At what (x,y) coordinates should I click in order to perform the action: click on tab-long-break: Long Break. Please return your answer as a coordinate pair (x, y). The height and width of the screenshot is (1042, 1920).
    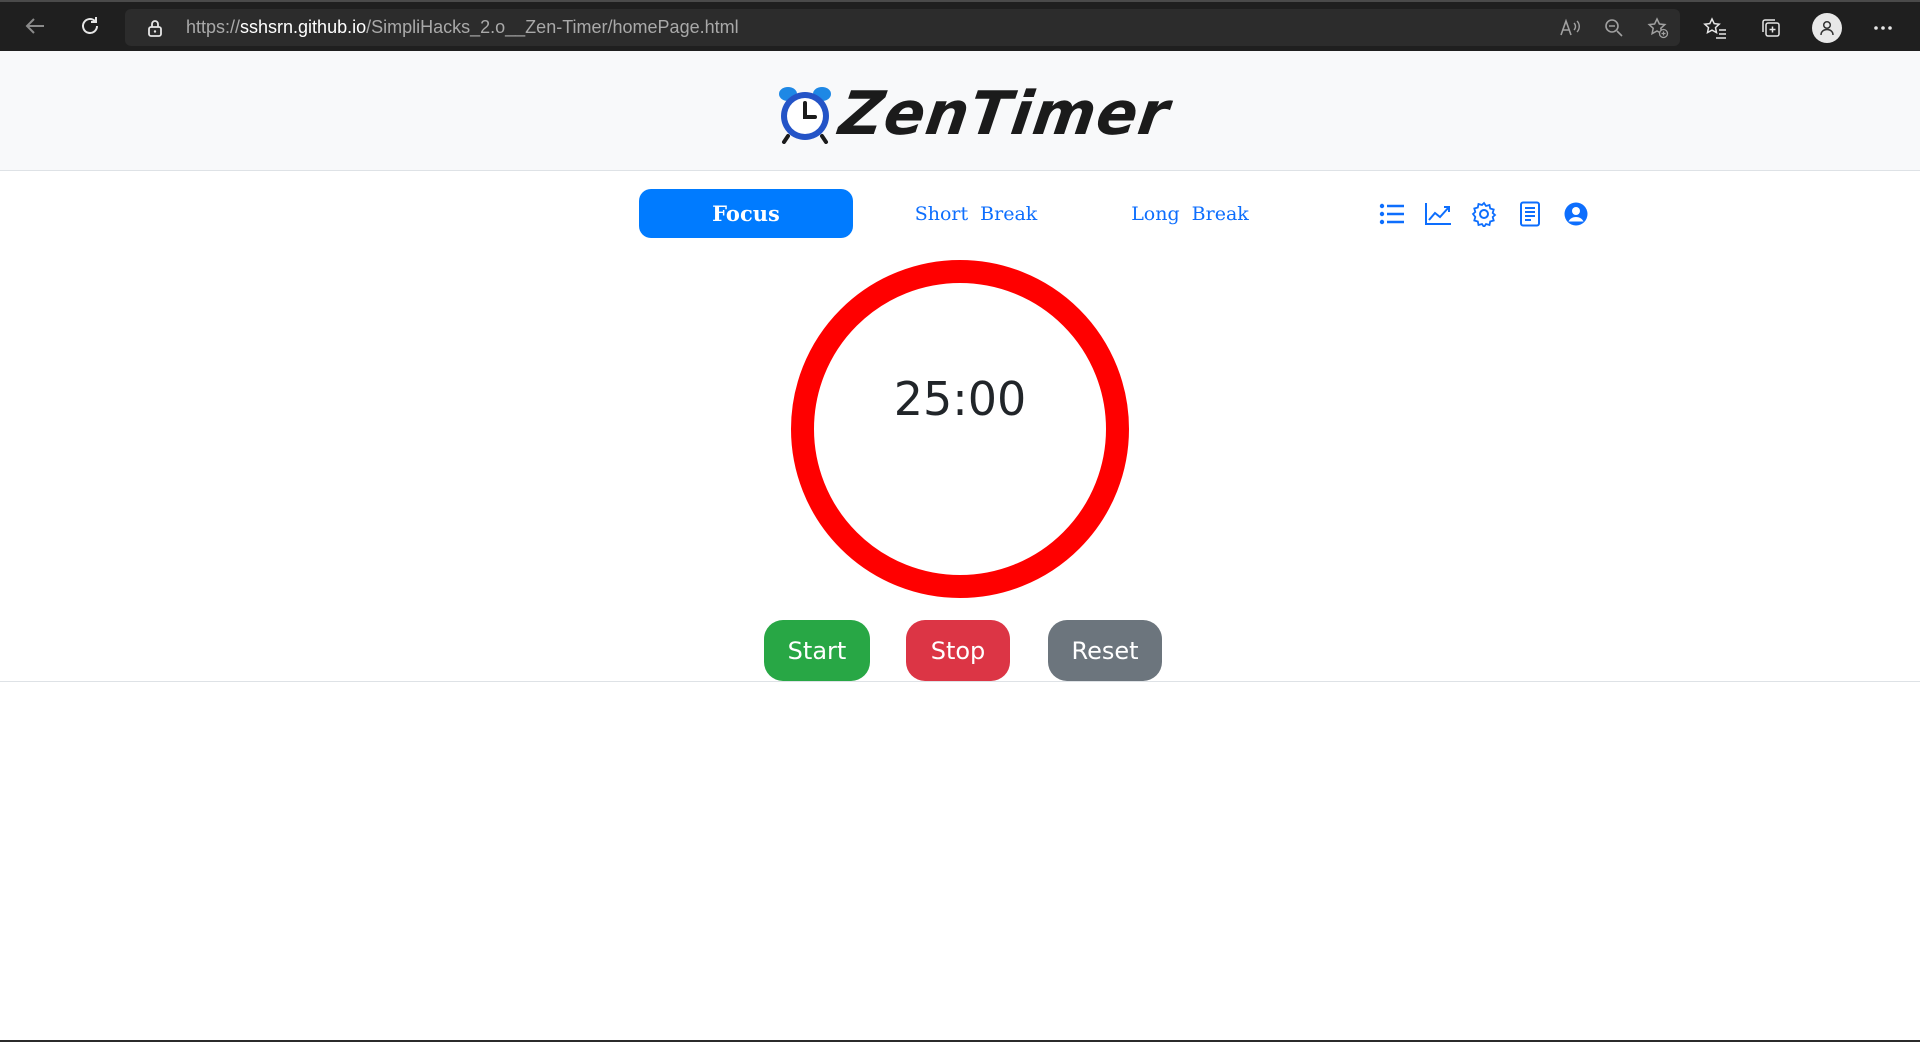
    Looking at the image, I should click on (1190, 213).